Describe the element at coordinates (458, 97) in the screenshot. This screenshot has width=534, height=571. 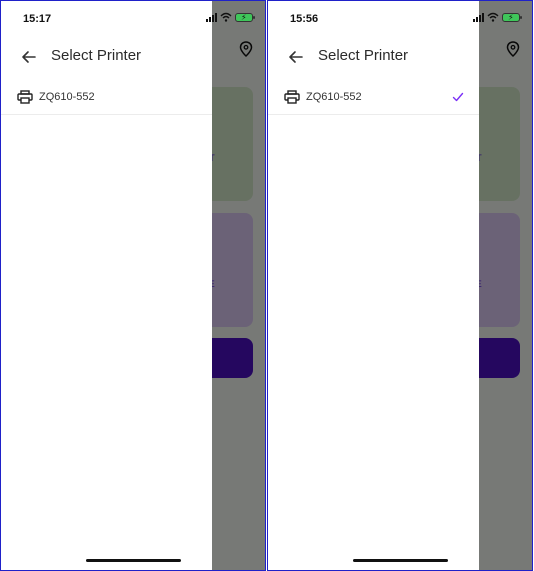
I see `check-icon` at that location.